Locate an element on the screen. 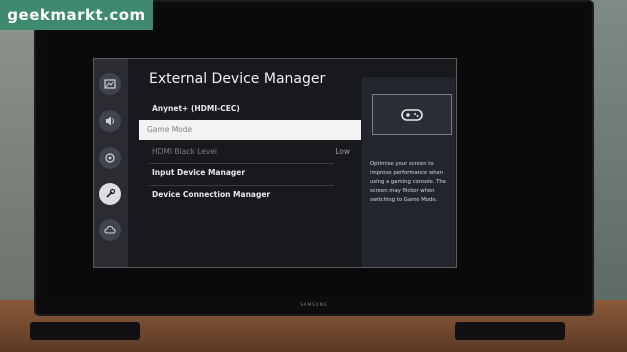 This screenshot has width=627, height=352. menu-item-hdmi-black-level: HDMI Black Level Low is located at coordinates (264, 152).